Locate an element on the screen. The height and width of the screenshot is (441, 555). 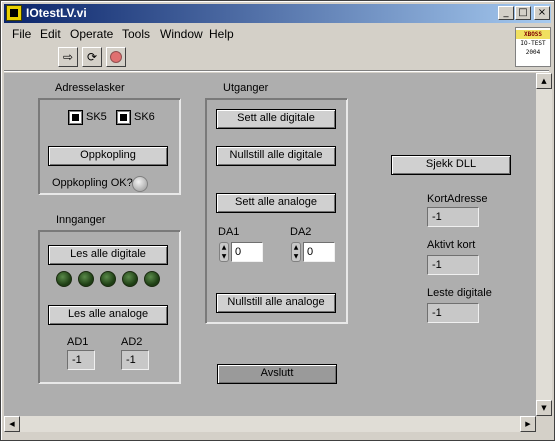
menu-bar: File Edit Operate Tools Window Help is located at coordinates (259, 34).